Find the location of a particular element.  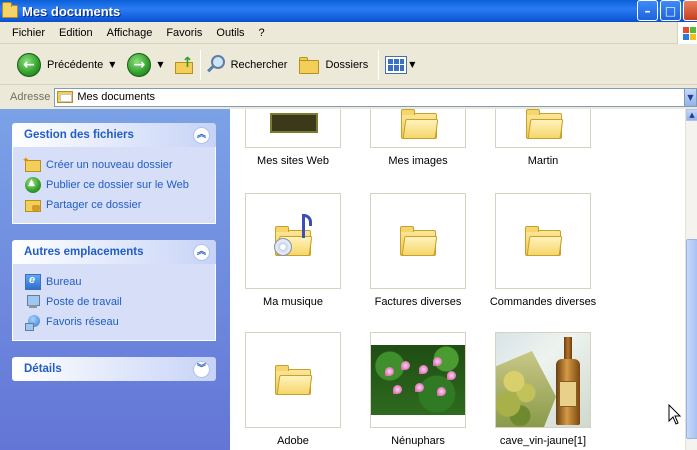

file-name: cave_vin-jaune[1] is located at coordinates (543, 441).